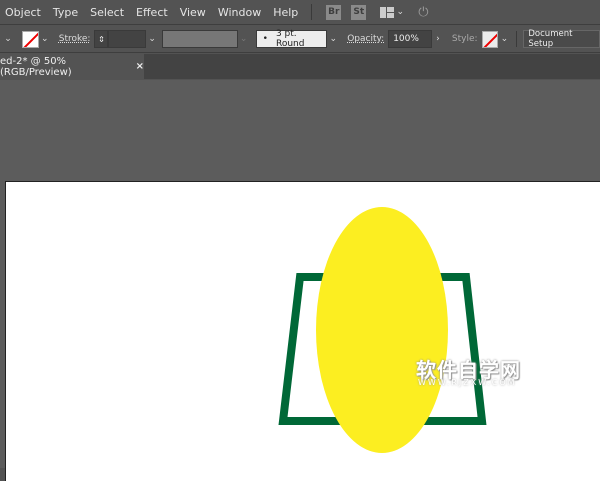 The width and height of the screenshot is (600, 481). What do you see at coordinates (467, 382) in the screenshot?
I see `watermark-url: WWW.RJZXW.COM` at bounding box center [467, 382].